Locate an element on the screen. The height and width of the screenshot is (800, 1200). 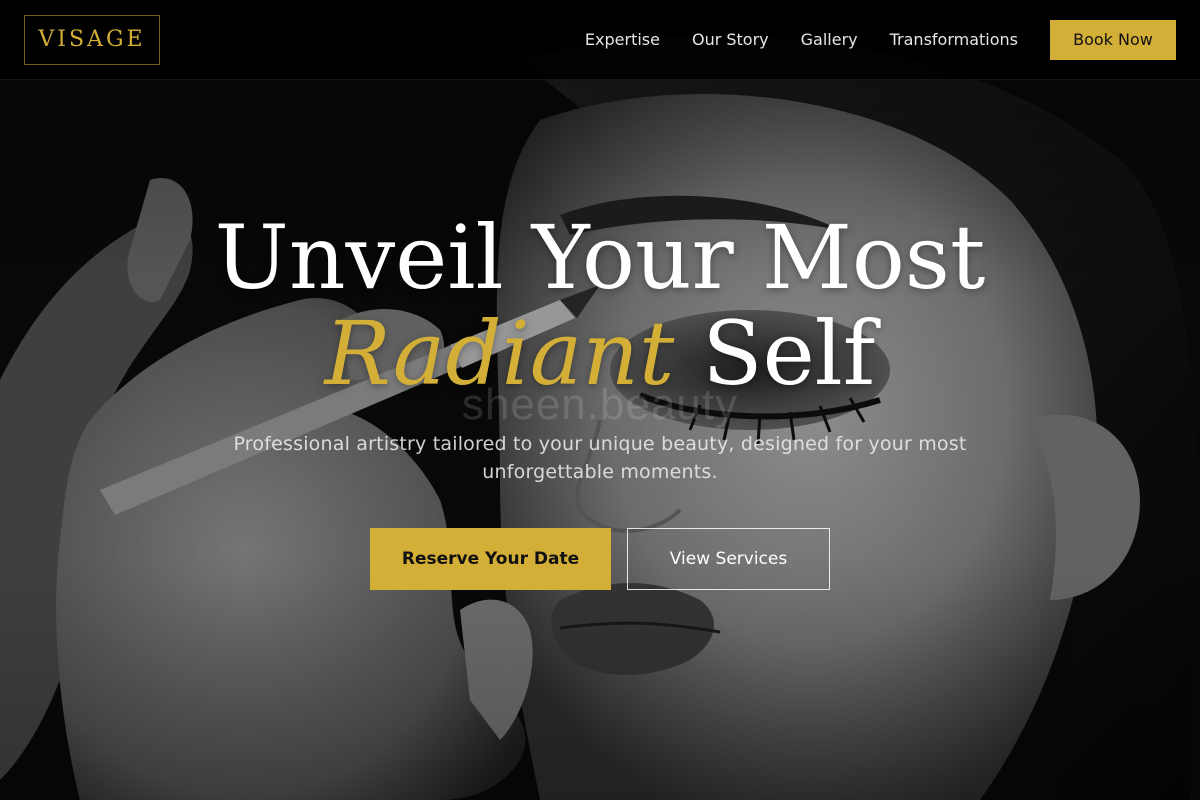
headline-line-2-rest: Self is located at coordinates (775, 353).